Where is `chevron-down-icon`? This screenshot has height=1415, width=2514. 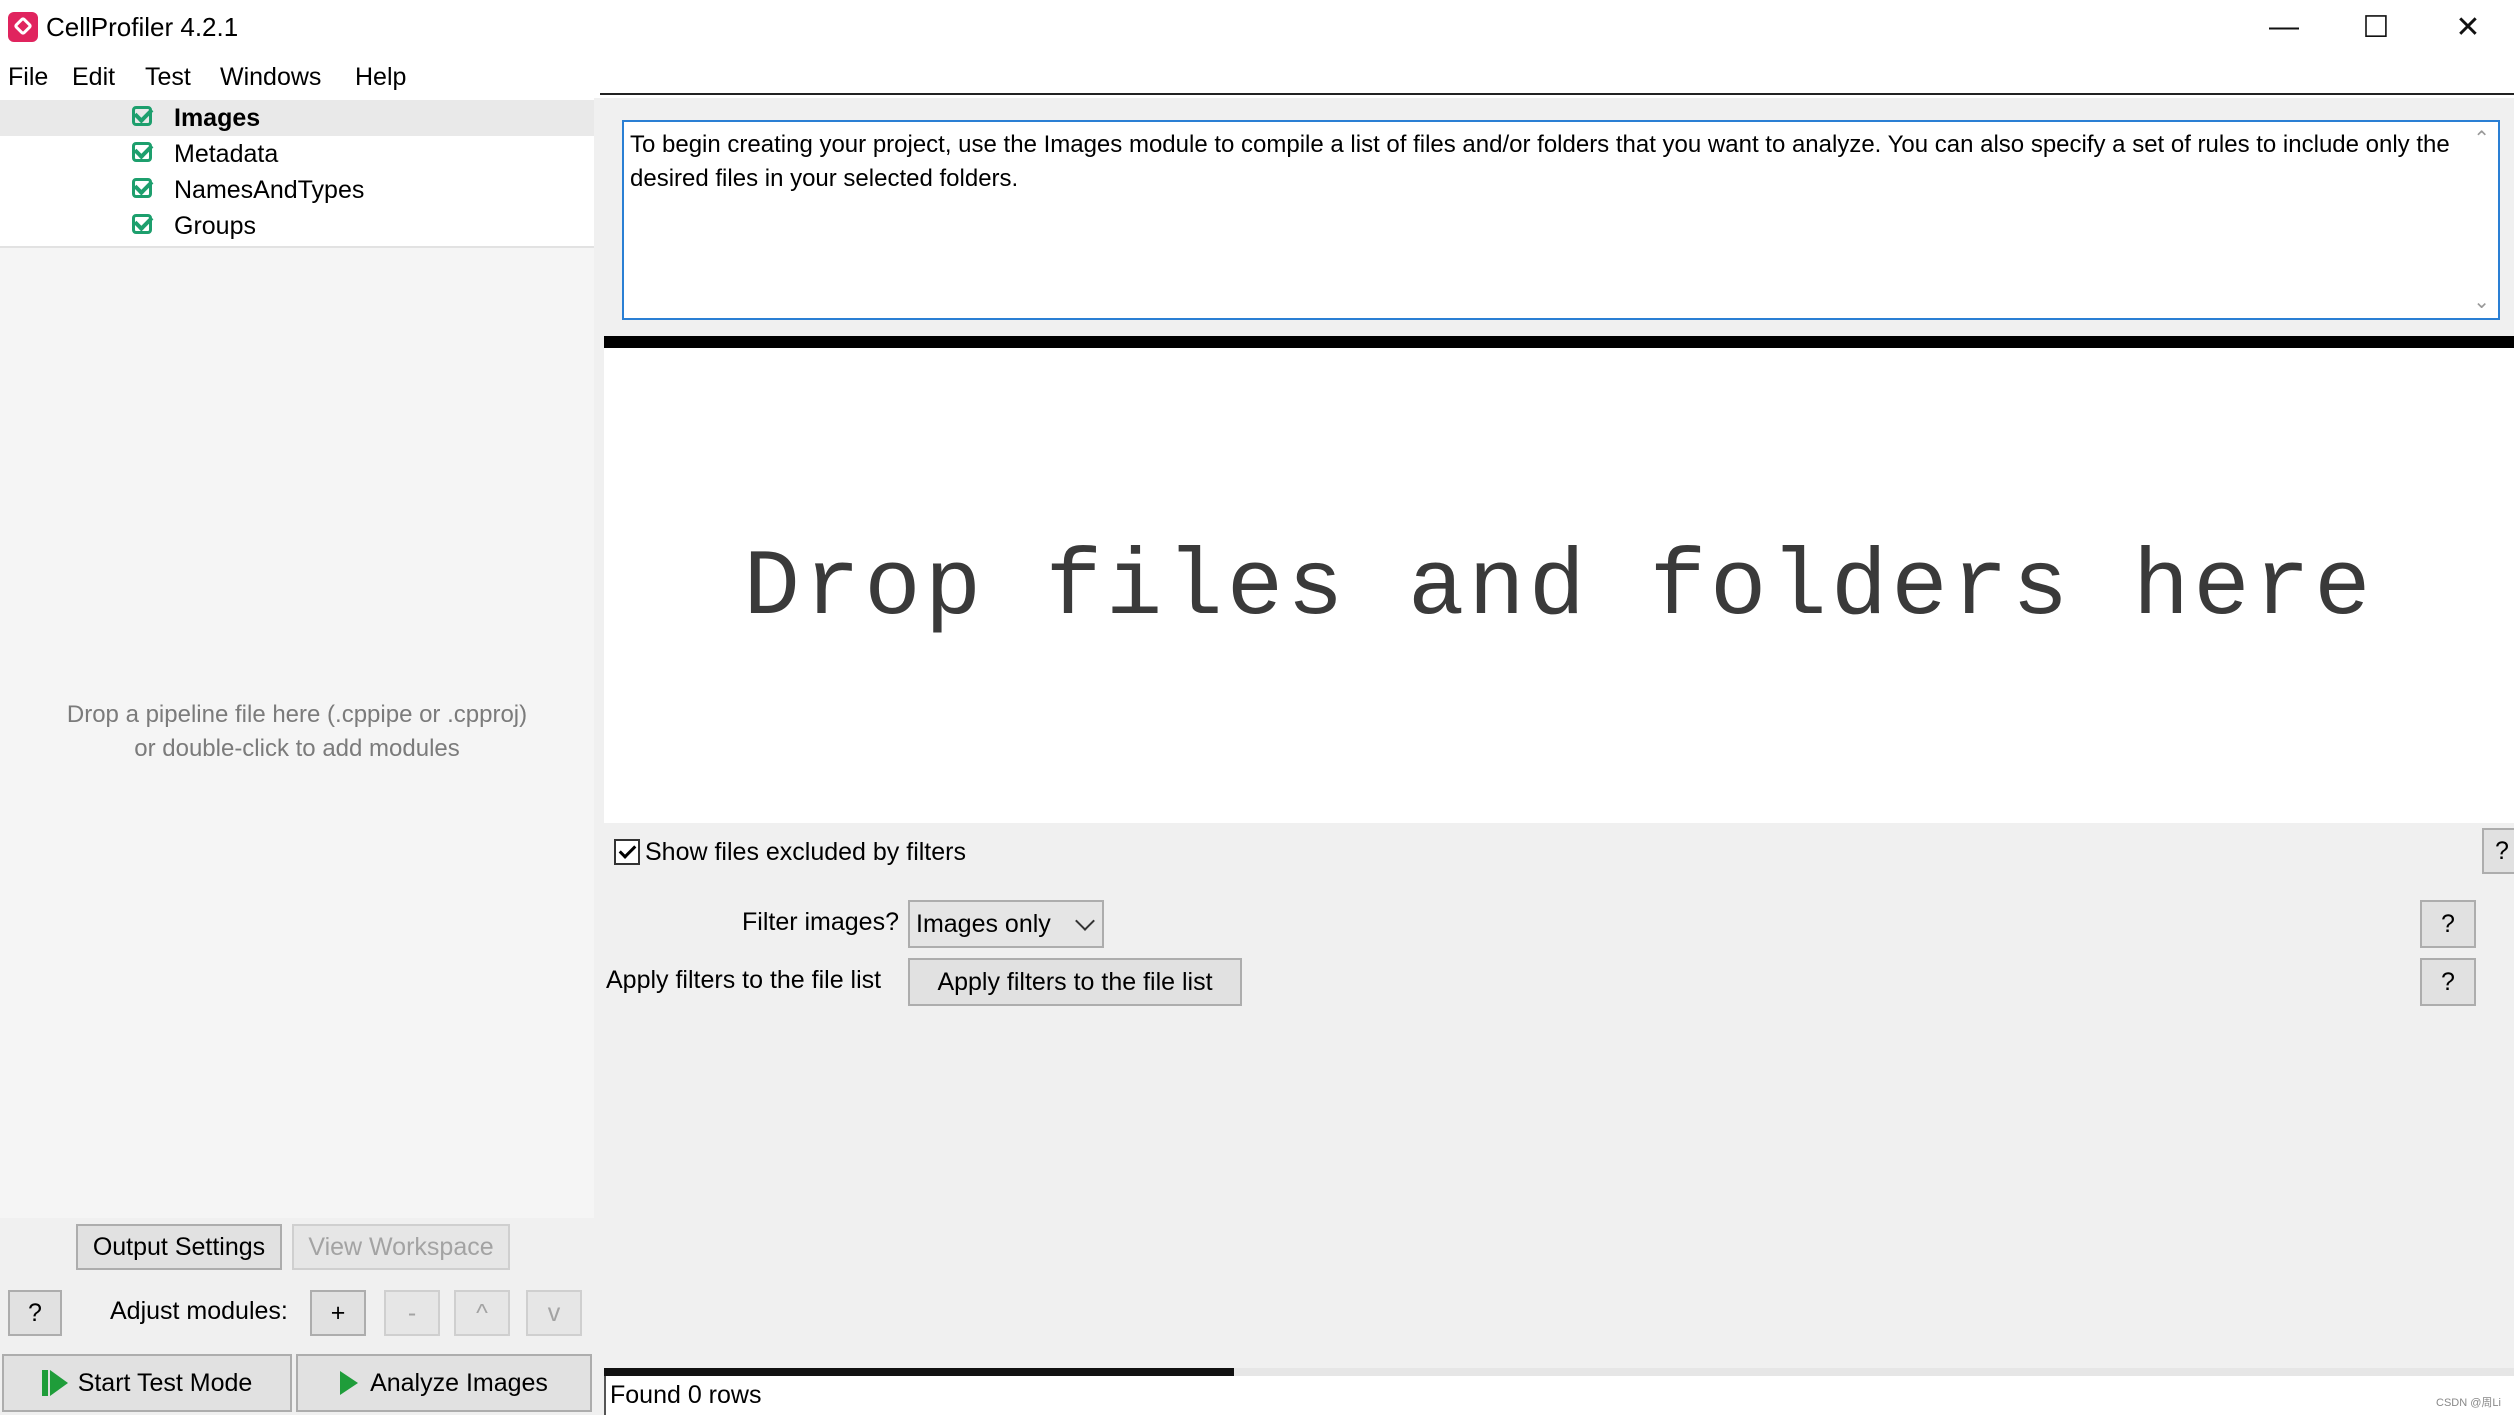 chevron-down-icon is located at coordinates (1085, 921).